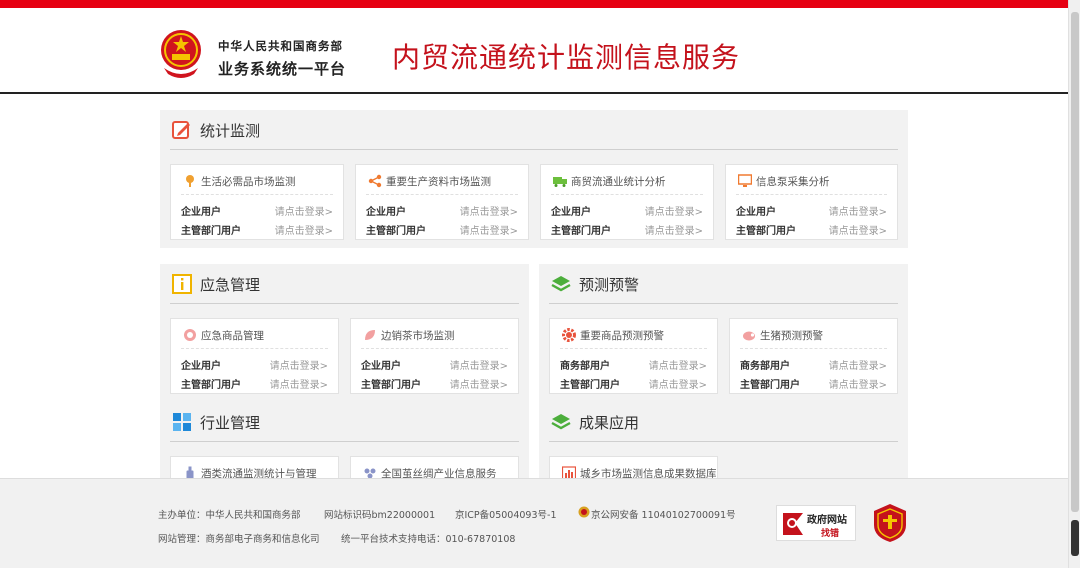 This screenshot has height=568, width=1080. I want to click on card-daily-necessities: 生活必需品市场监测 企业用户 请点击登录> 主管部门用户 请点击登录>, so click(257, 202).